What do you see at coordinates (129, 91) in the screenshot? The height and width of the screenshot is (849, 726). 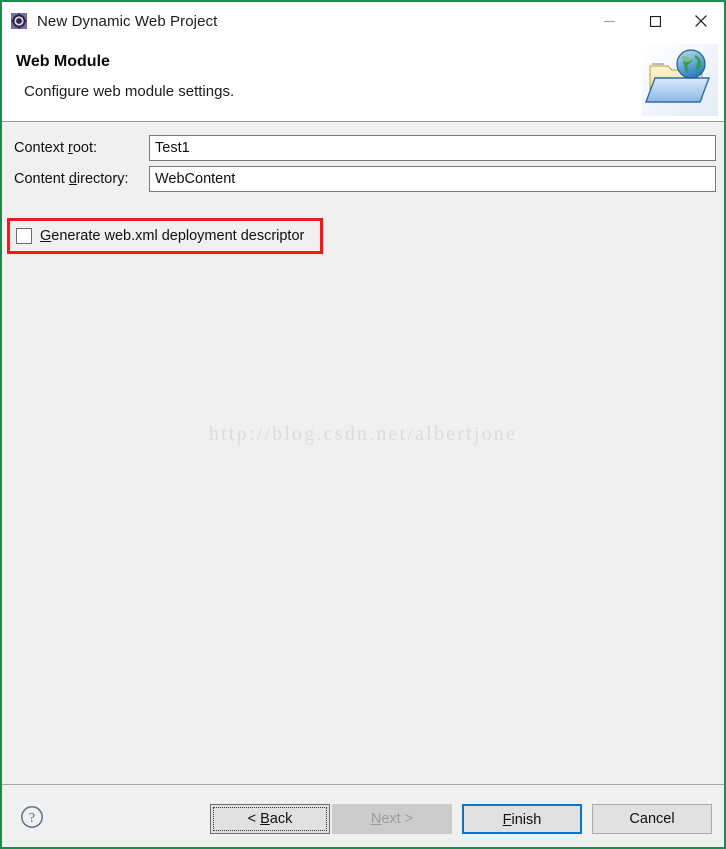 I see `page-description: Configure web module settings.` at bounding box center [129, 91].